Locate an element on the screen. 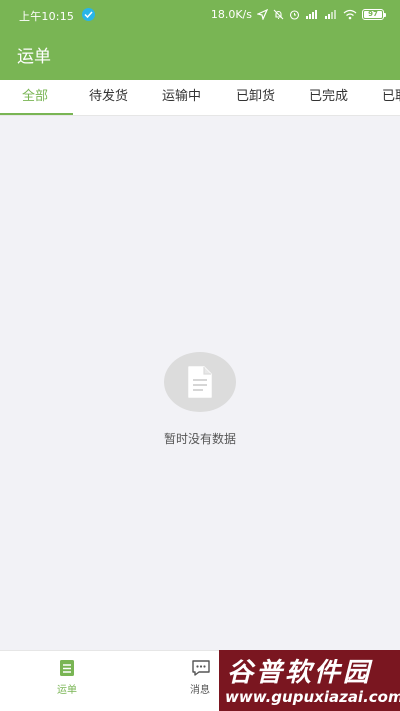 The image size is (400, 711). battery-icon: 97 is located at coordinates (374, 14).